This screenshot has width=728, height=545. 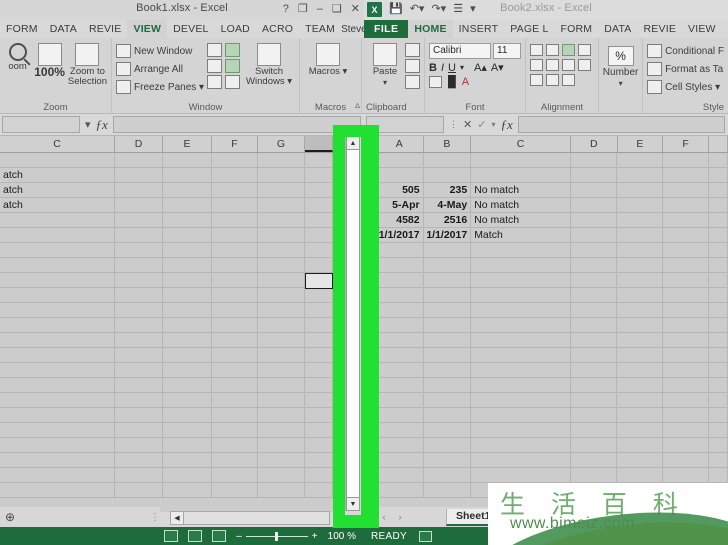 What do you see at coordinates (319, 205) in the screenshot?
I see `grid-cell-H4` at bounding box center [319, 205].